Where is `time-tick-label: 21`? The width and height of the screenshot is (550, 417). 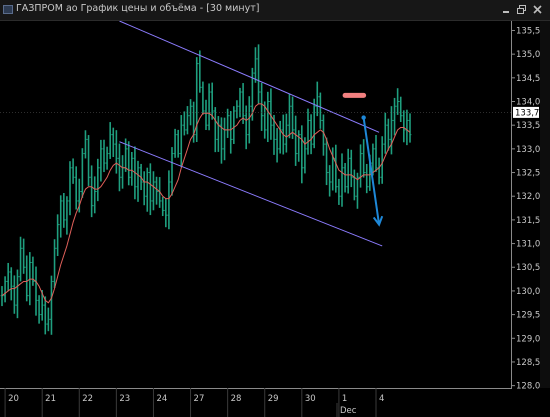 time-tick-label: 21 is located at coordinates (50, 399).